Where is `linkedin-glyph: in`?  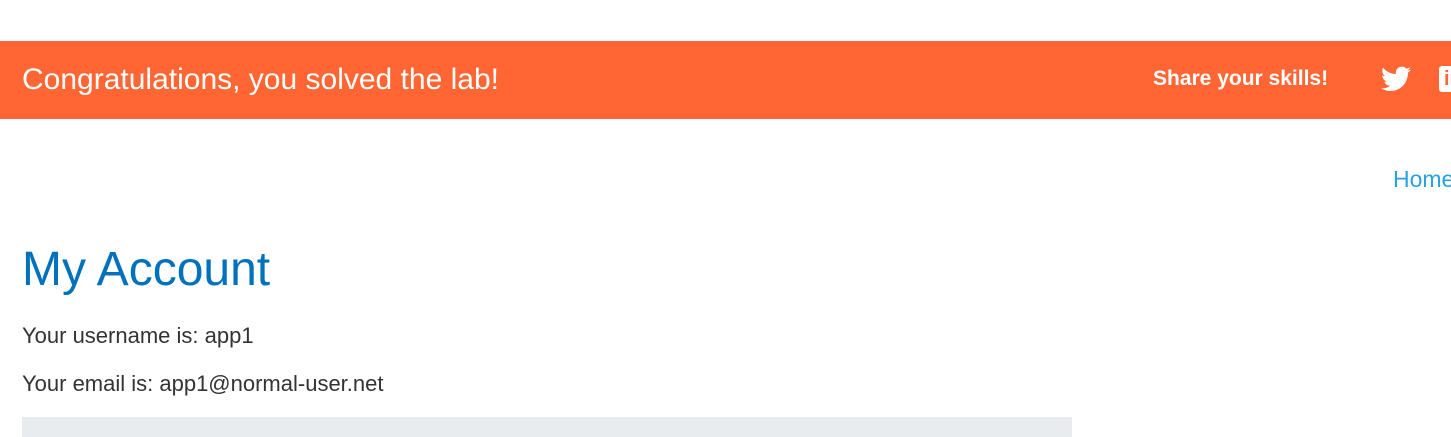
linkedin-glyph: in is located at coordinates (1447, 79).